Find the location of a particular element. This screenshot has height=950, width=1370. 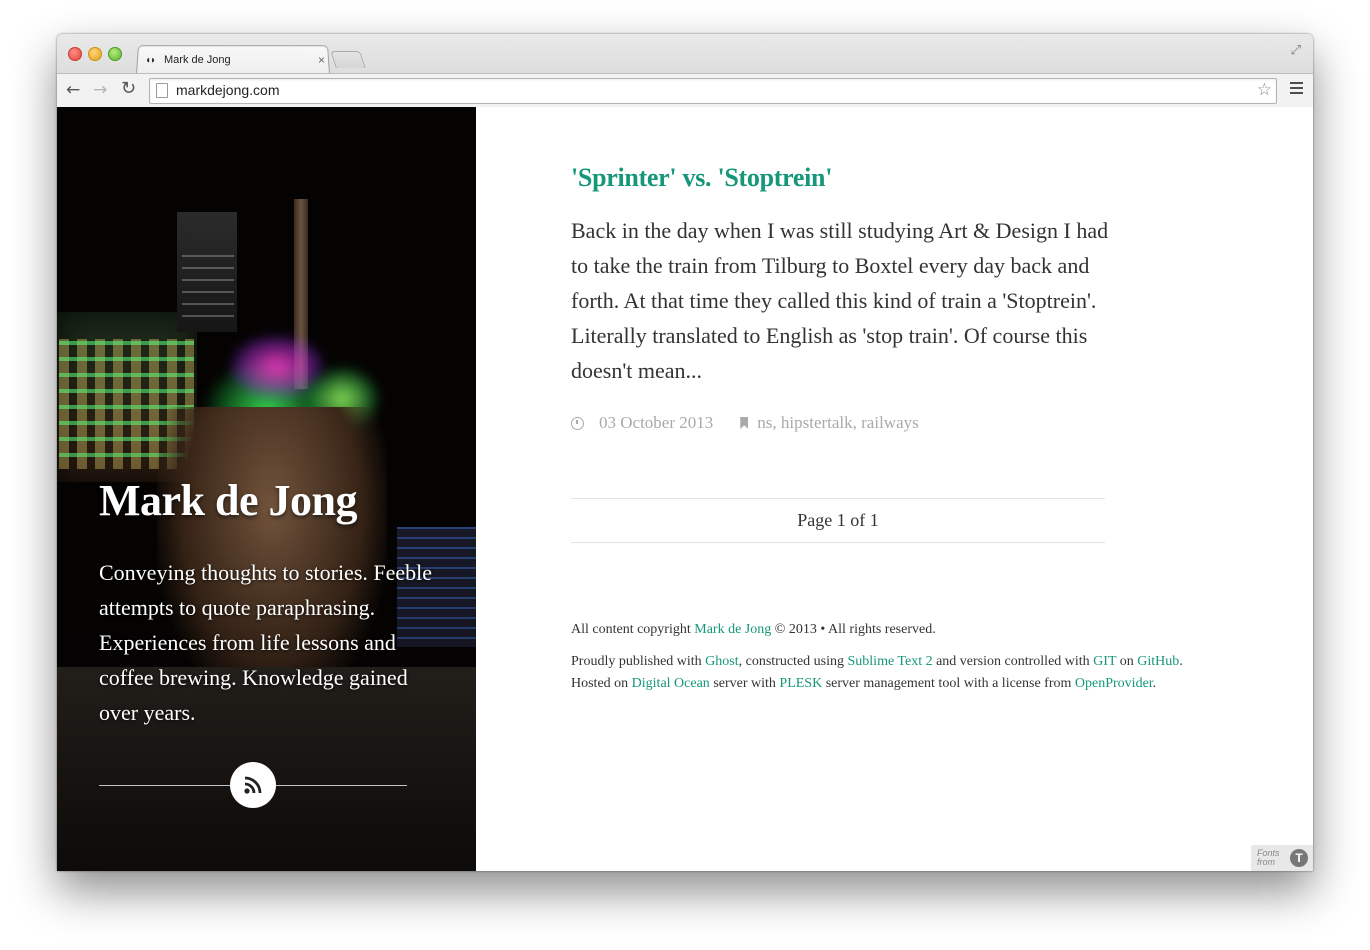

browser-tab: ◖◗ Mark de Jong × is located at coordinates (236, 60).